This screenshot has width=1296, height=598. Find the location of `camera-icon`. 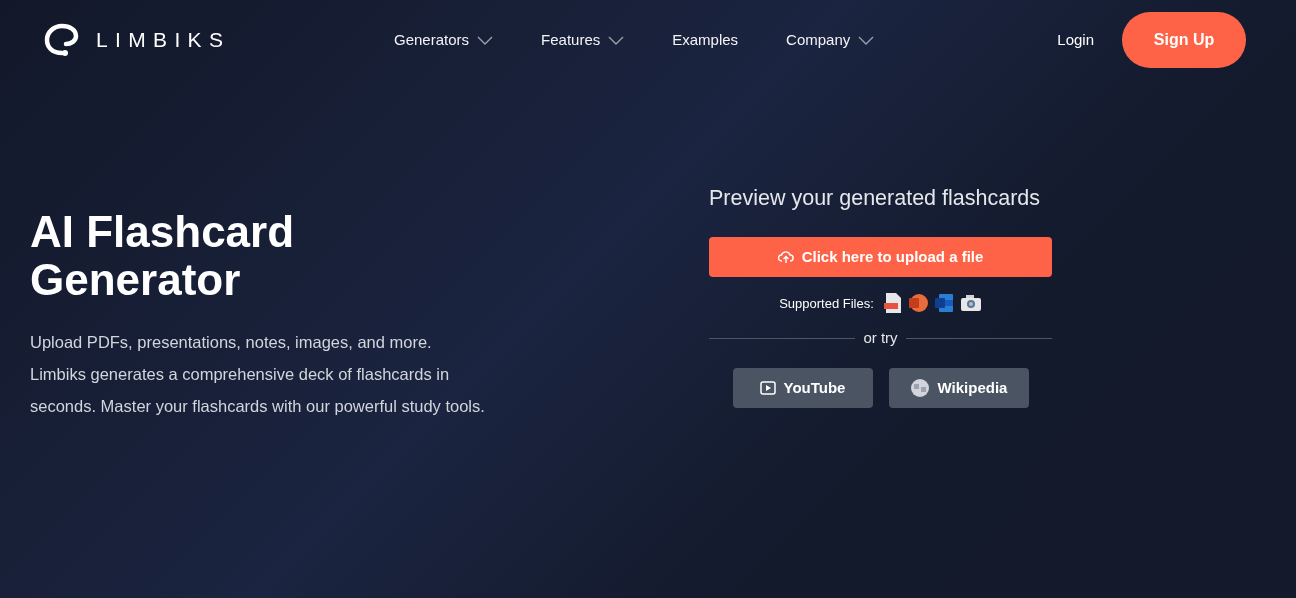

camera-icon is located at coordinates (970, 303).